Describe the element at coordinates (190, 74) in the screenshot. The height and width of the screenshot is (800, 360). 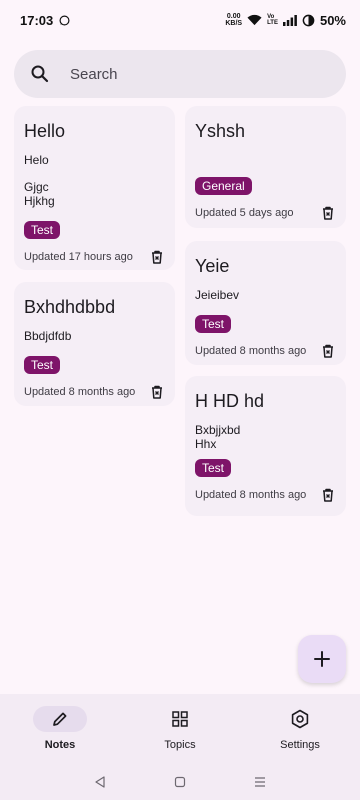
I see `search-input` at that location.